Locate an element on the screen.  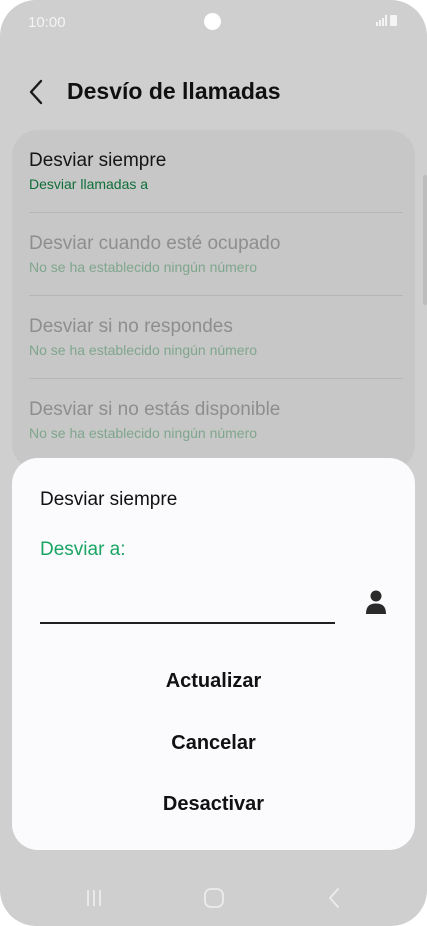
cancel-button: Cancelar is located at coordinates (213, 743).